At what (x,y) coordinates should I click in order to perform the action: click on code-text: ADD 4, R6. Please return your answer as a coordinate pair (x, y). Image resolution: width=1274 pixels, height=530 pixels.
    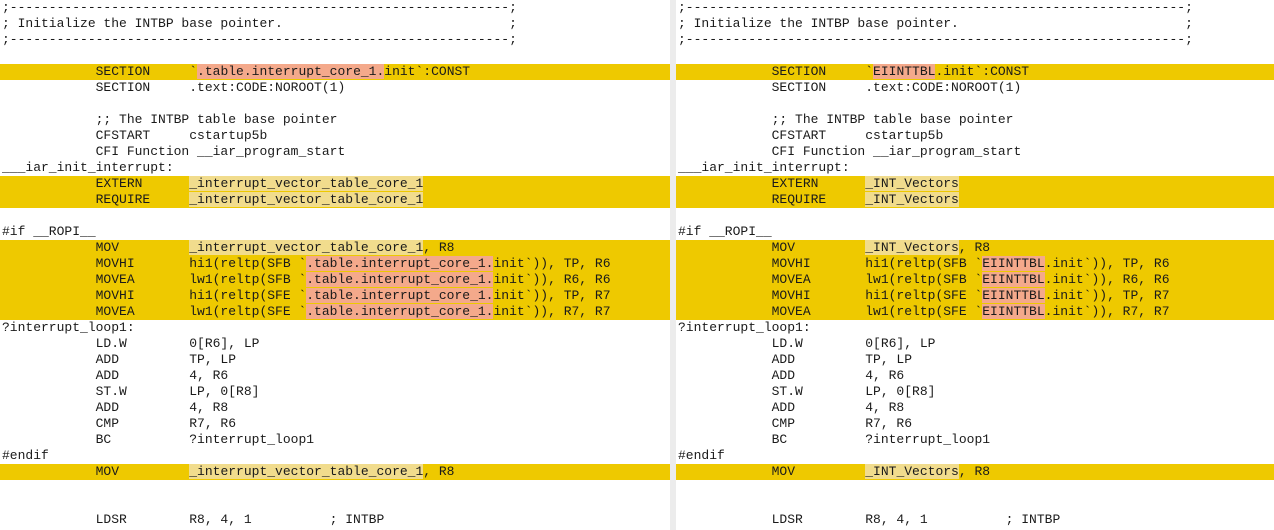
    Looking at the image, I should click on (791, 375).